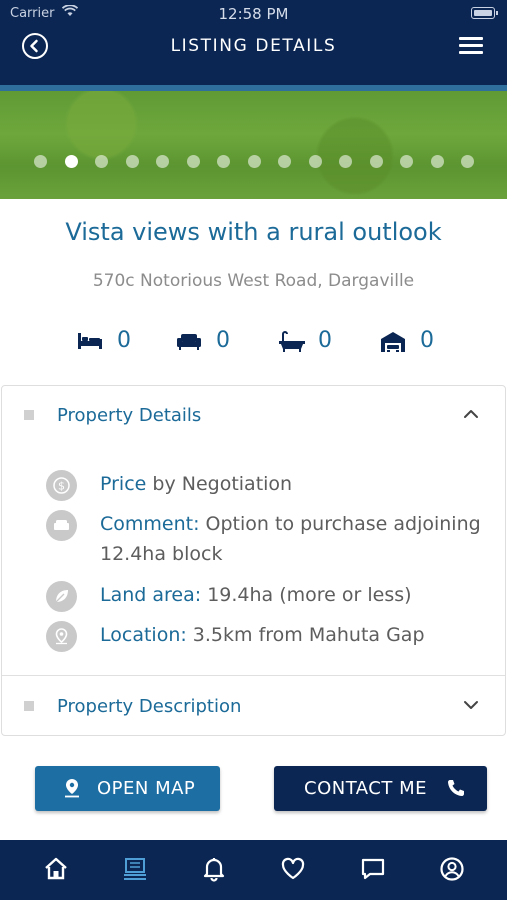 This screenshot has height=900, width=507. What do you see at coordinates (253, 232) in the screenshot?
I see `listing-title: Vista views with a rural outlook` at bounding box center [253, 232].